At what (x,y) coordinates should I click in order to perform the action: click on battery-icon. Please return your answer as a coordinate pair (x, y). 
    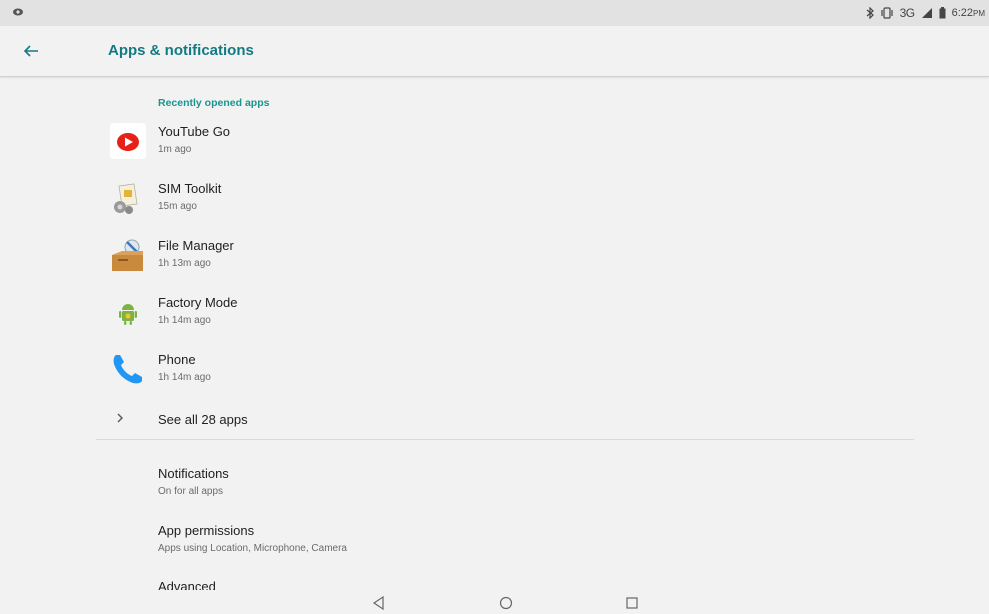
    Looking at the image, I should click on (942, 13).